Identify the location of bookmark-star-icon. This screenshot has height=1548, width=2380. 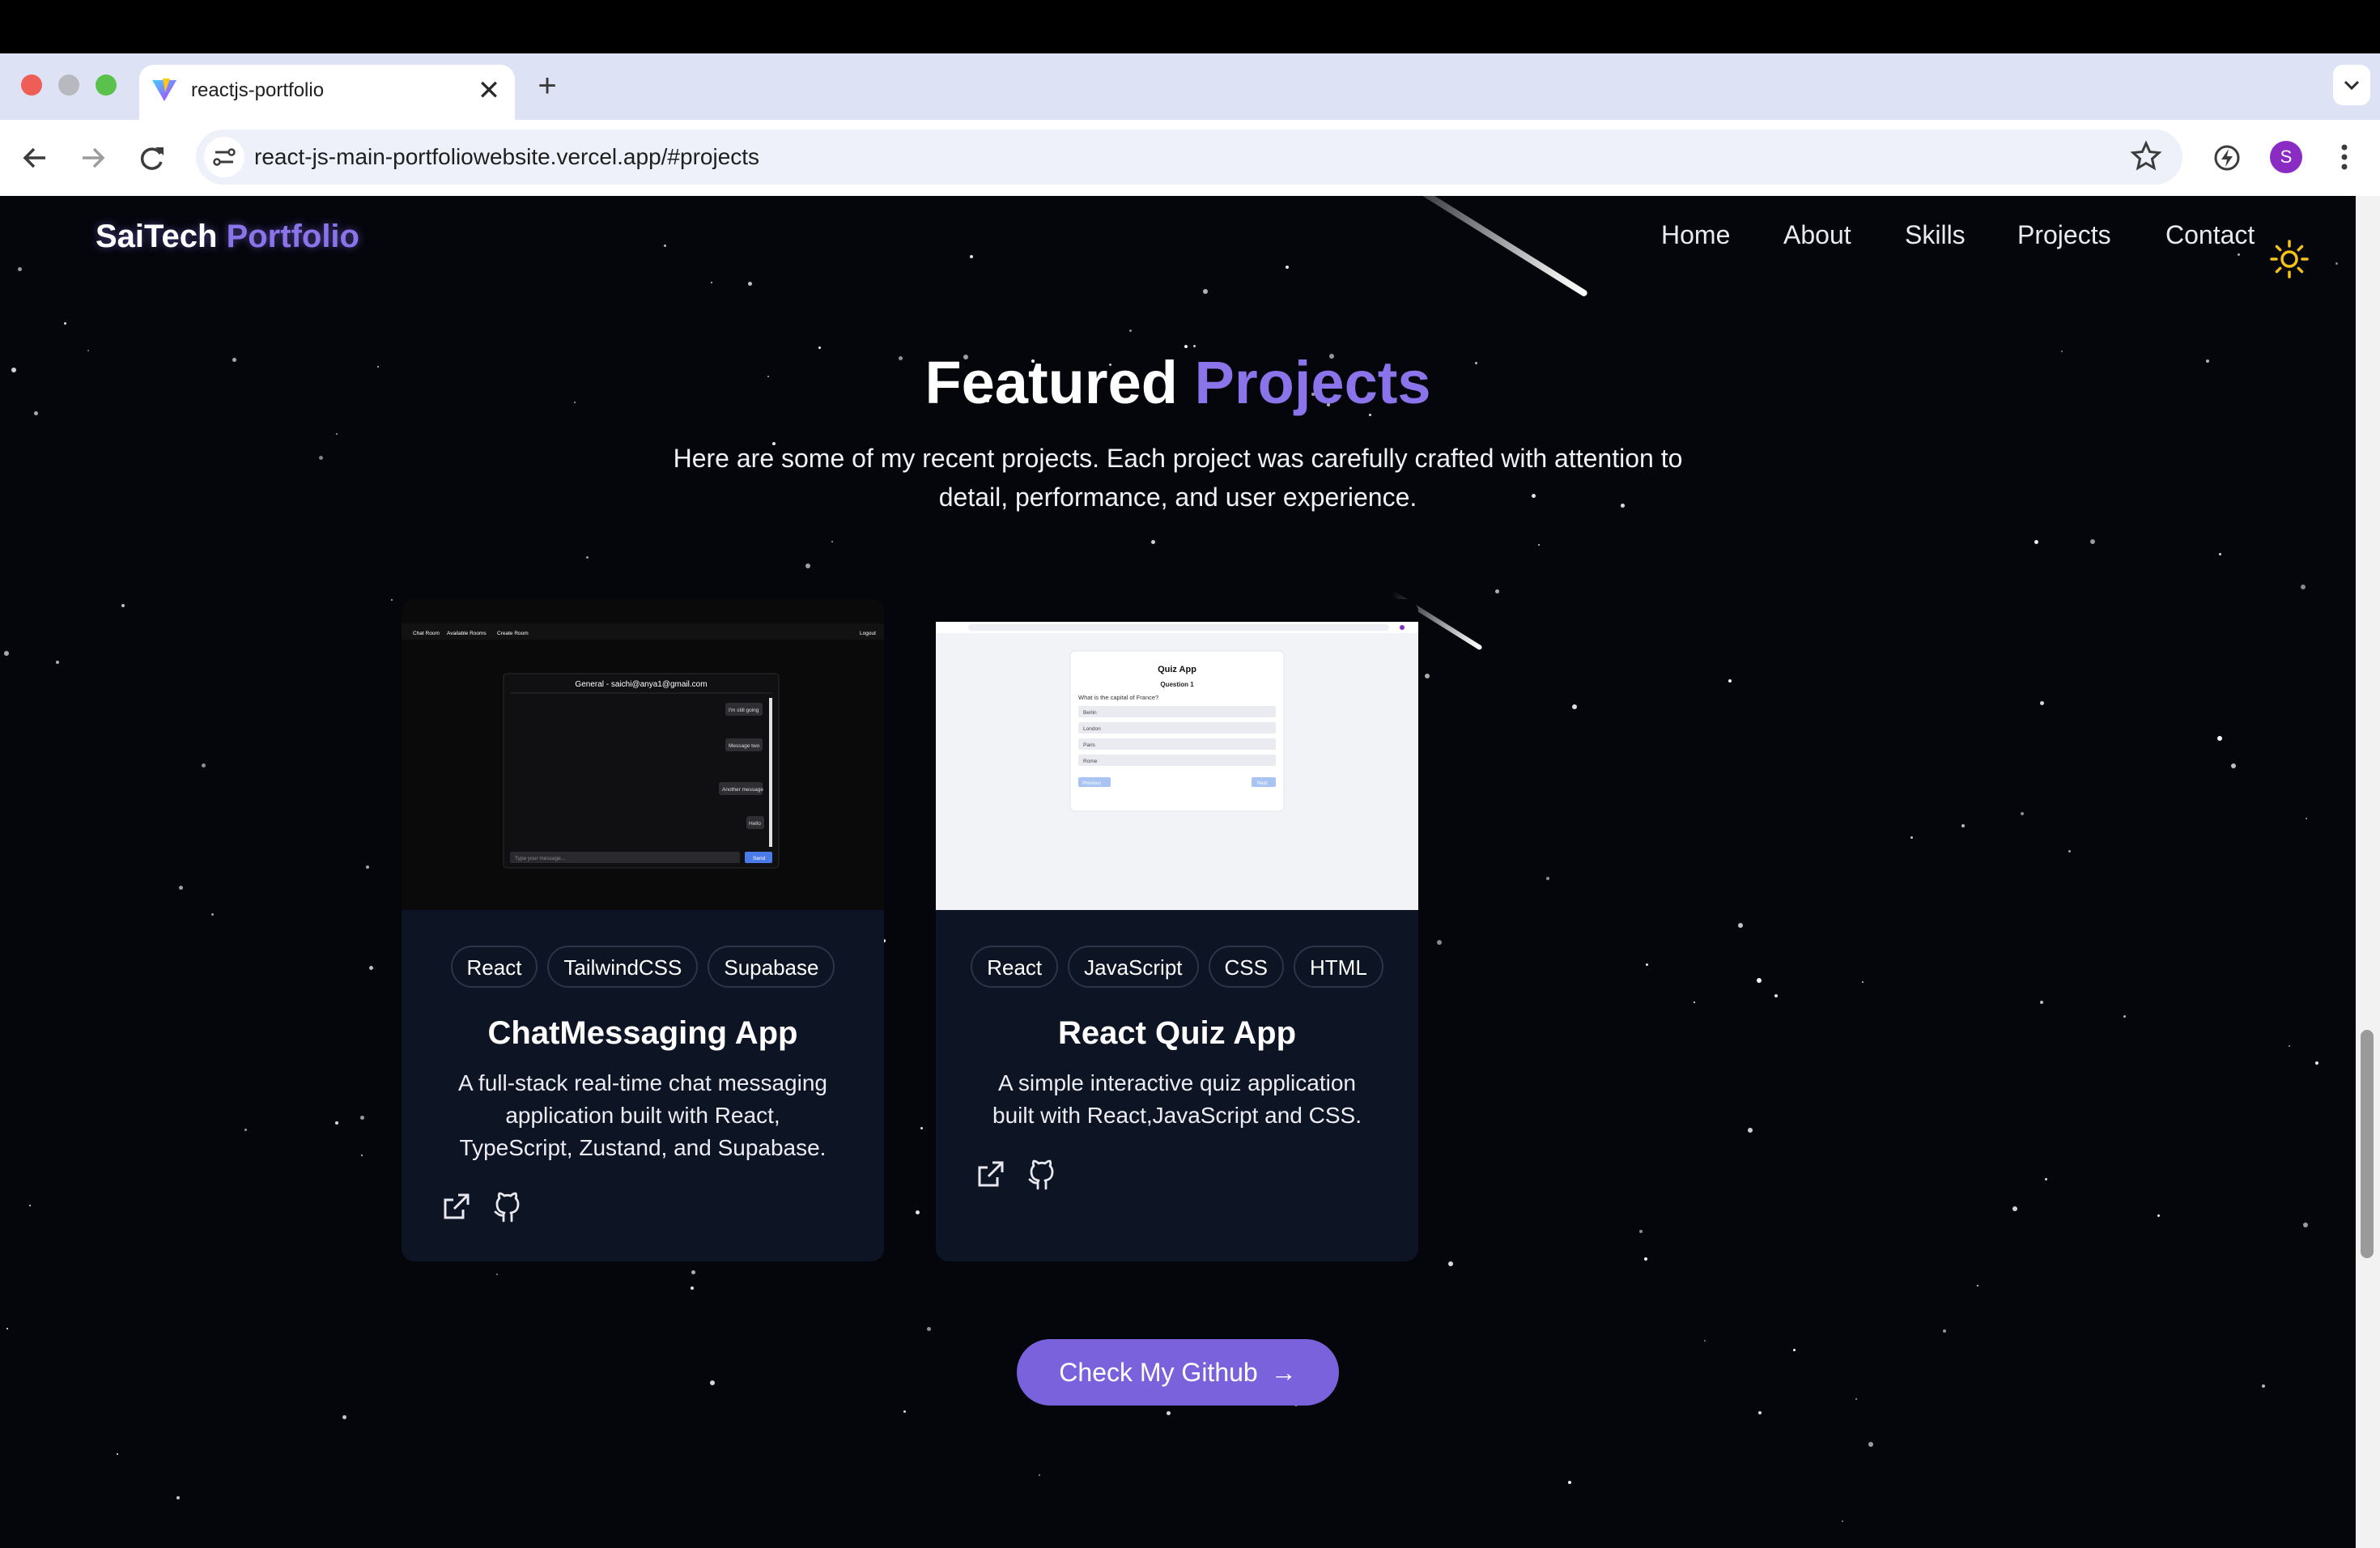
(2146, 156).